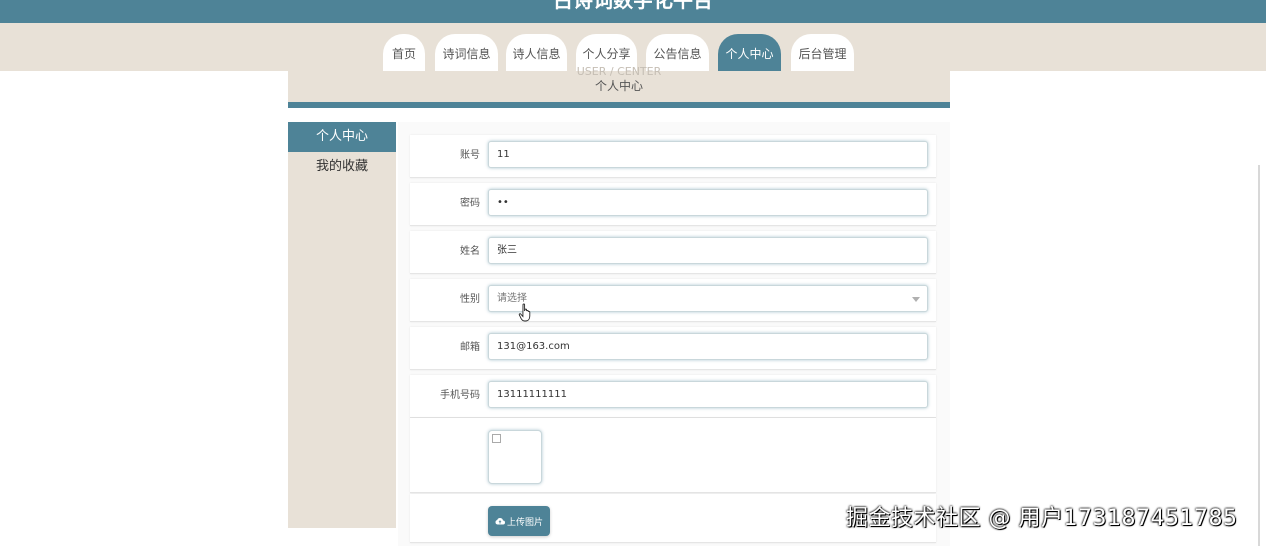 The height and width of the screenshot is (546, 1266). I want to click on form-row-password: 密码 ••, so click(673, 204).